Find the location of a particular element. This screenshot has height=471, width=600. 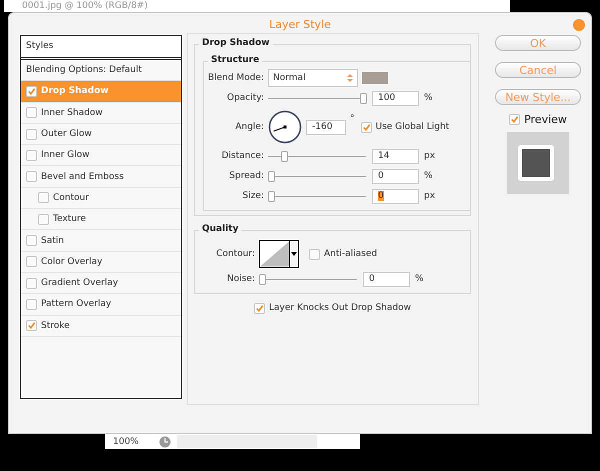

item-label: Bevel and Emboss is located at coordinates (82, 177).